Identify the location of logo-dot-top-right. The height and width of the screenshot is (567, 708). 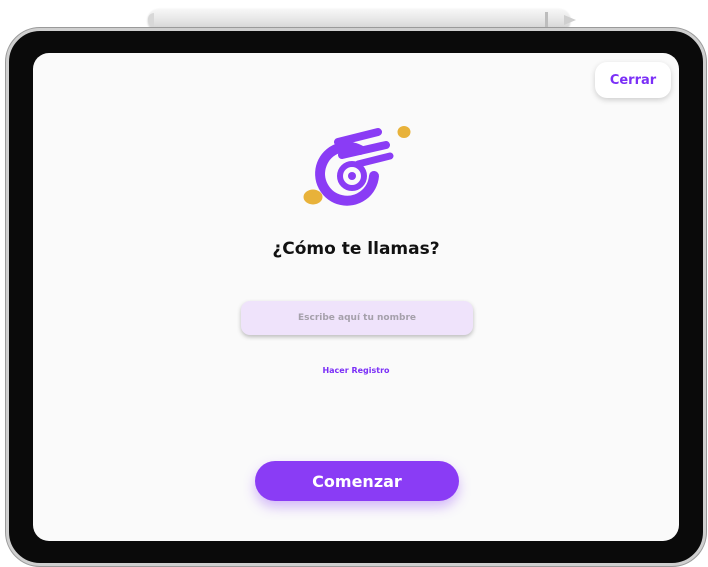
(404, 132).